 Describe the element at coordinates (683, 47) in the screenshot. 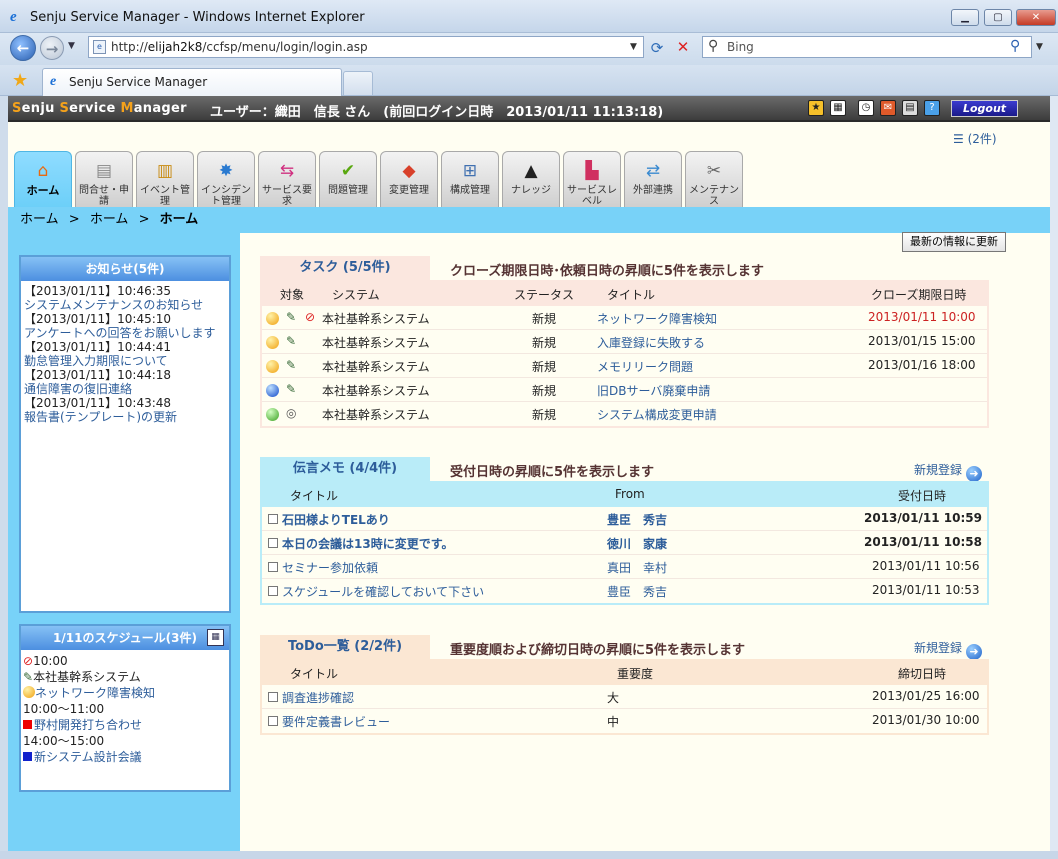

I see `stop-icon: ✕` at that location.